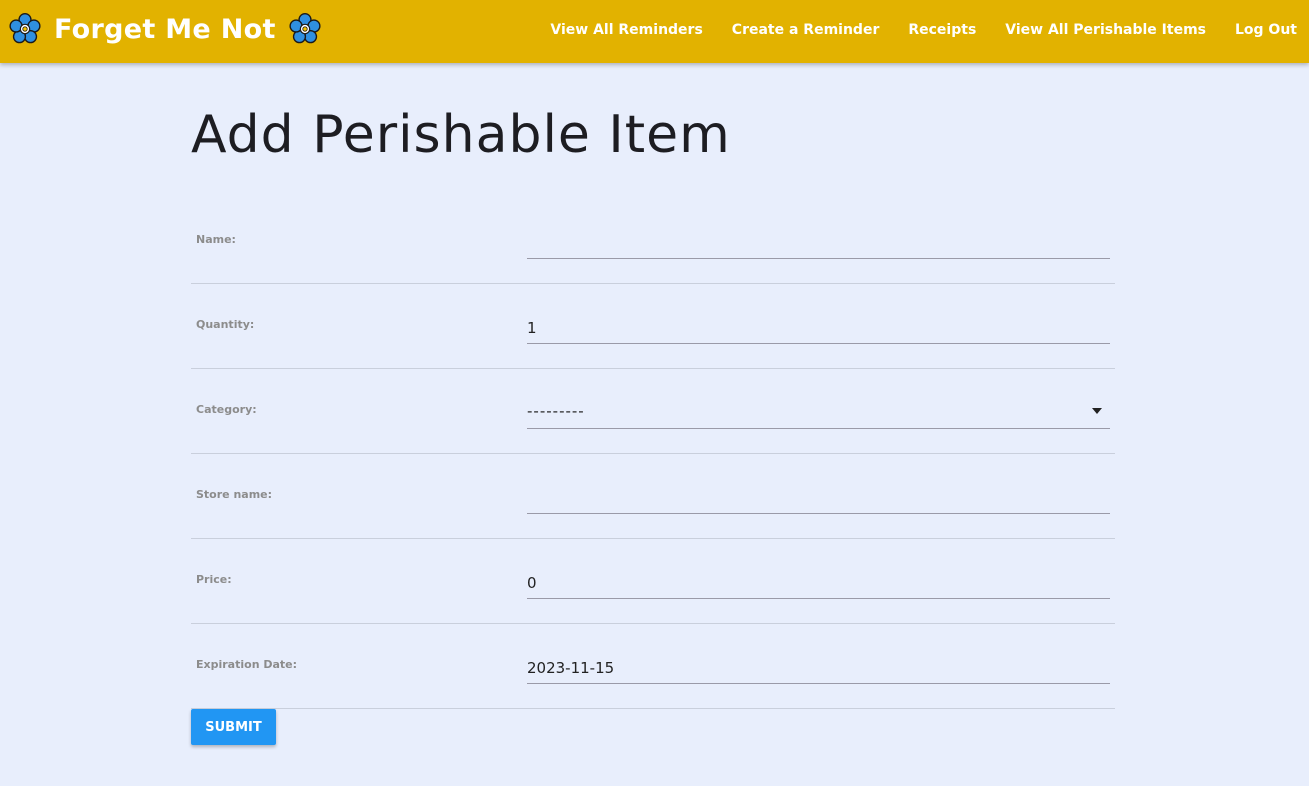 The image size is (1309, 786). What do you see at coordinates (214, 579) in the screenshot?
I see `price-label: Price:` at bounding box center [214, 579].